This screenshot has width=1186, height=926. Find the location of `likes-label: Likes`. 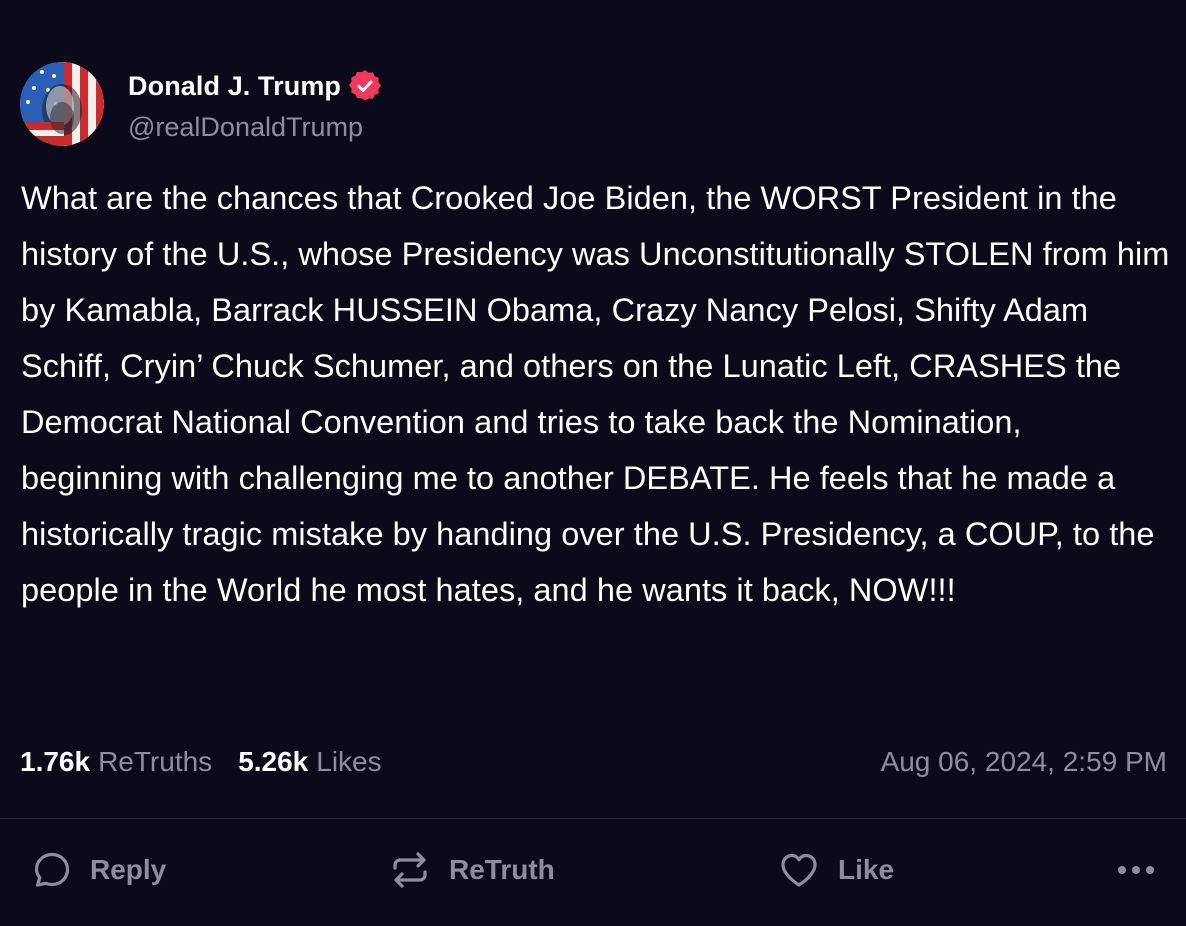

likes-label: Likes is located at coordinates (349, 761).